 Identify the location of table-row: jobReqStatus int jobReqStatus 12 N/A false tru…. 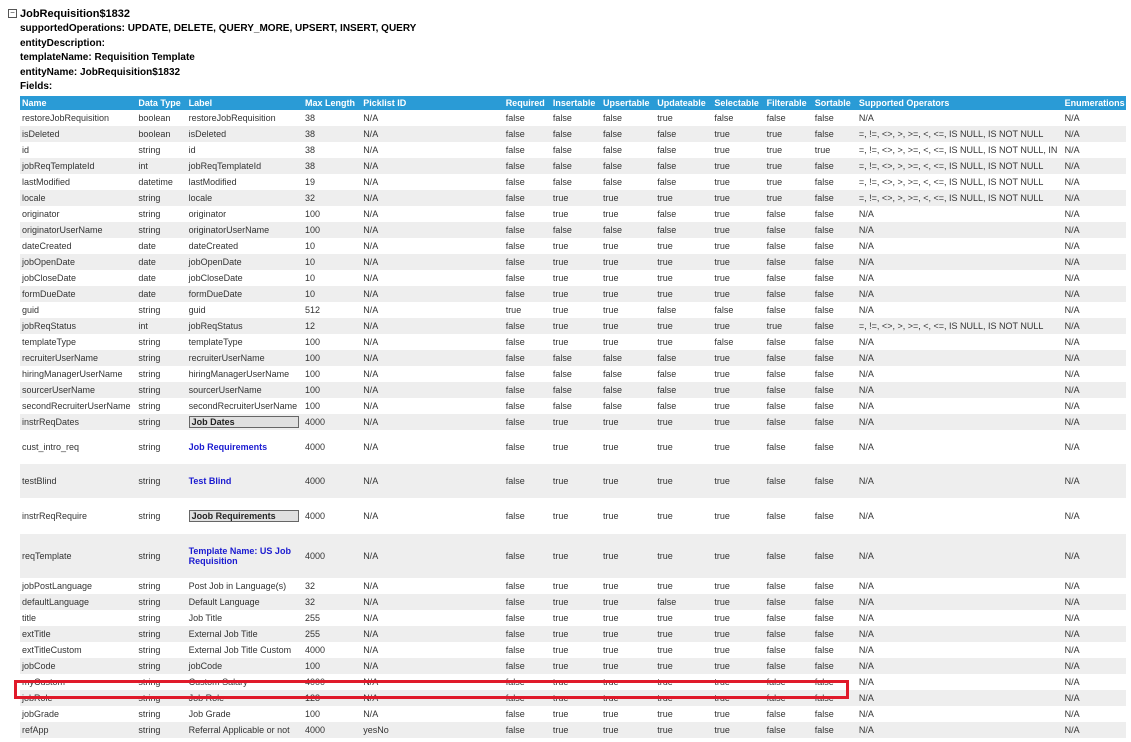
(573, 326).